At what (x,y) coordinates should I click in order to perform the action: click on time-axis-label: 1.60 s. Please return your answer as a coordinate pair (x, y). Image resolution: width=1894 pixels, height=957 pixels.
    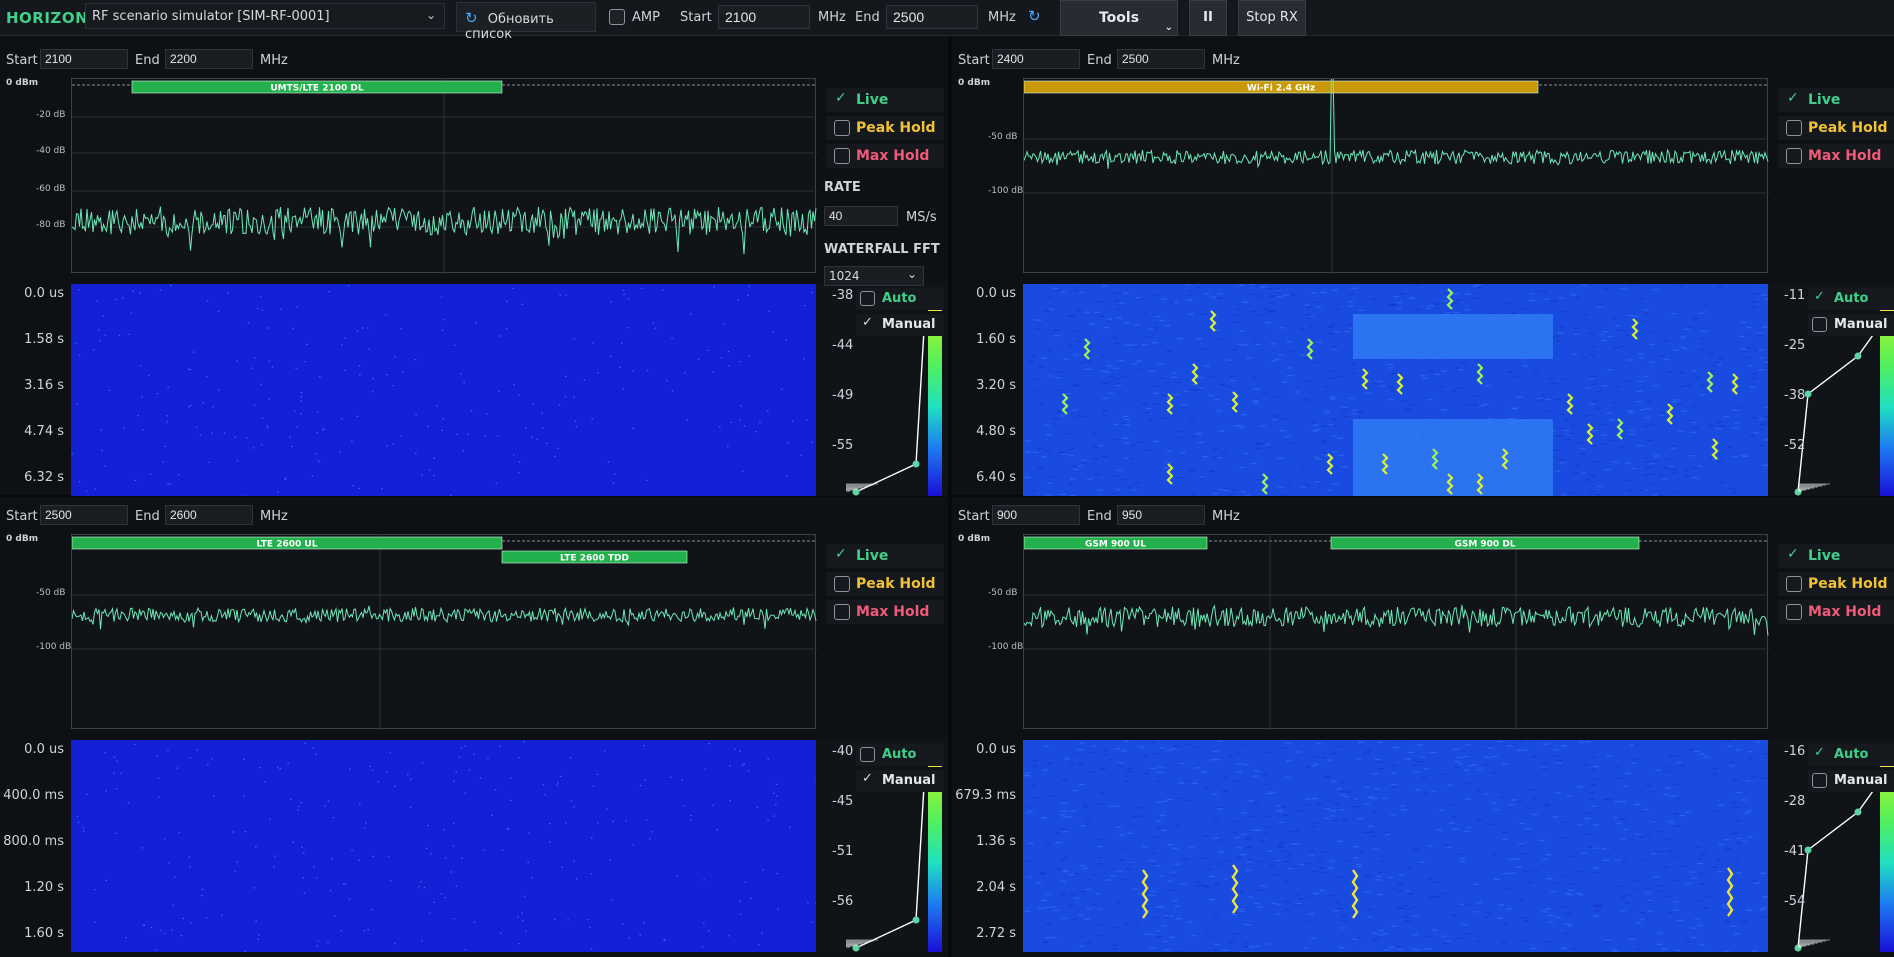
    Looking at the image, I should click on (44, 933).